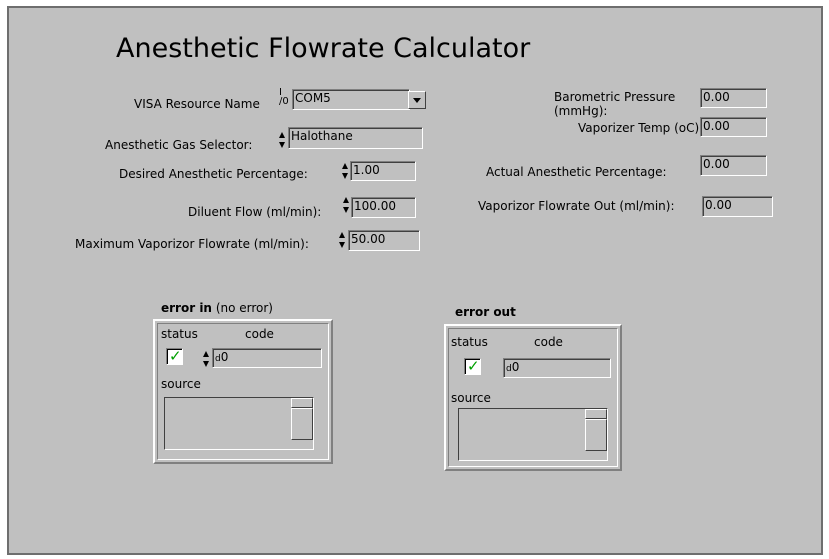 The width and height of the screenshot is (829, 559). Describe the element at coordinates (469, 342) in the screenshot. I see `error-out-status-label: status` at that location.